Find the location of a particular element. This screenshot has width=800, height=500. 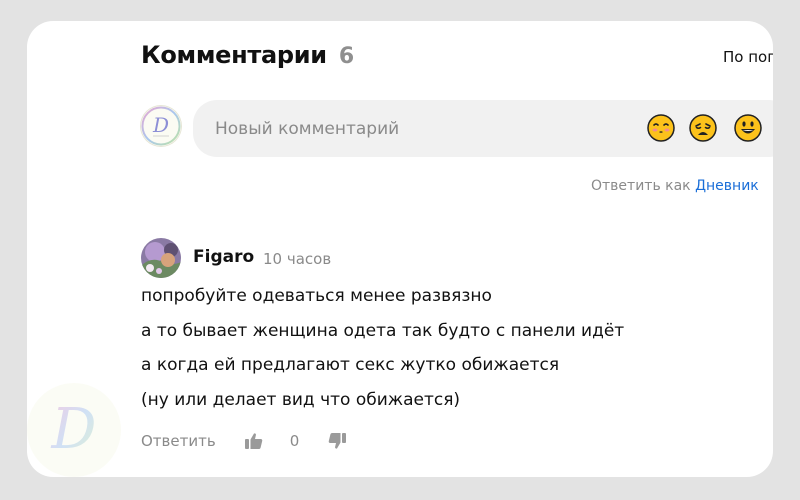

thumbs-up-icon is located at coordinates (254, 441).